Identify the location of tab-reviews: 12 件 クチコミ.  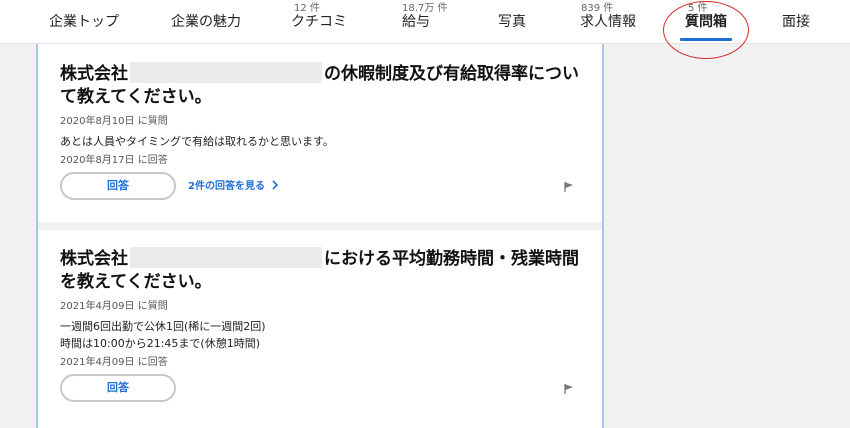
(319, 22).